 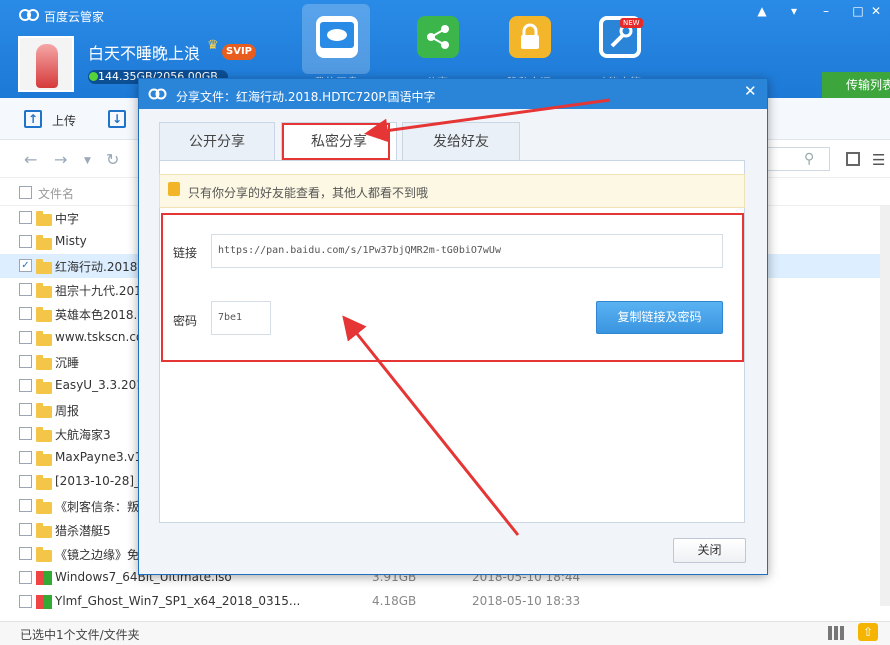 I want to click on quota-status-dot, so click(x=93, y=76).